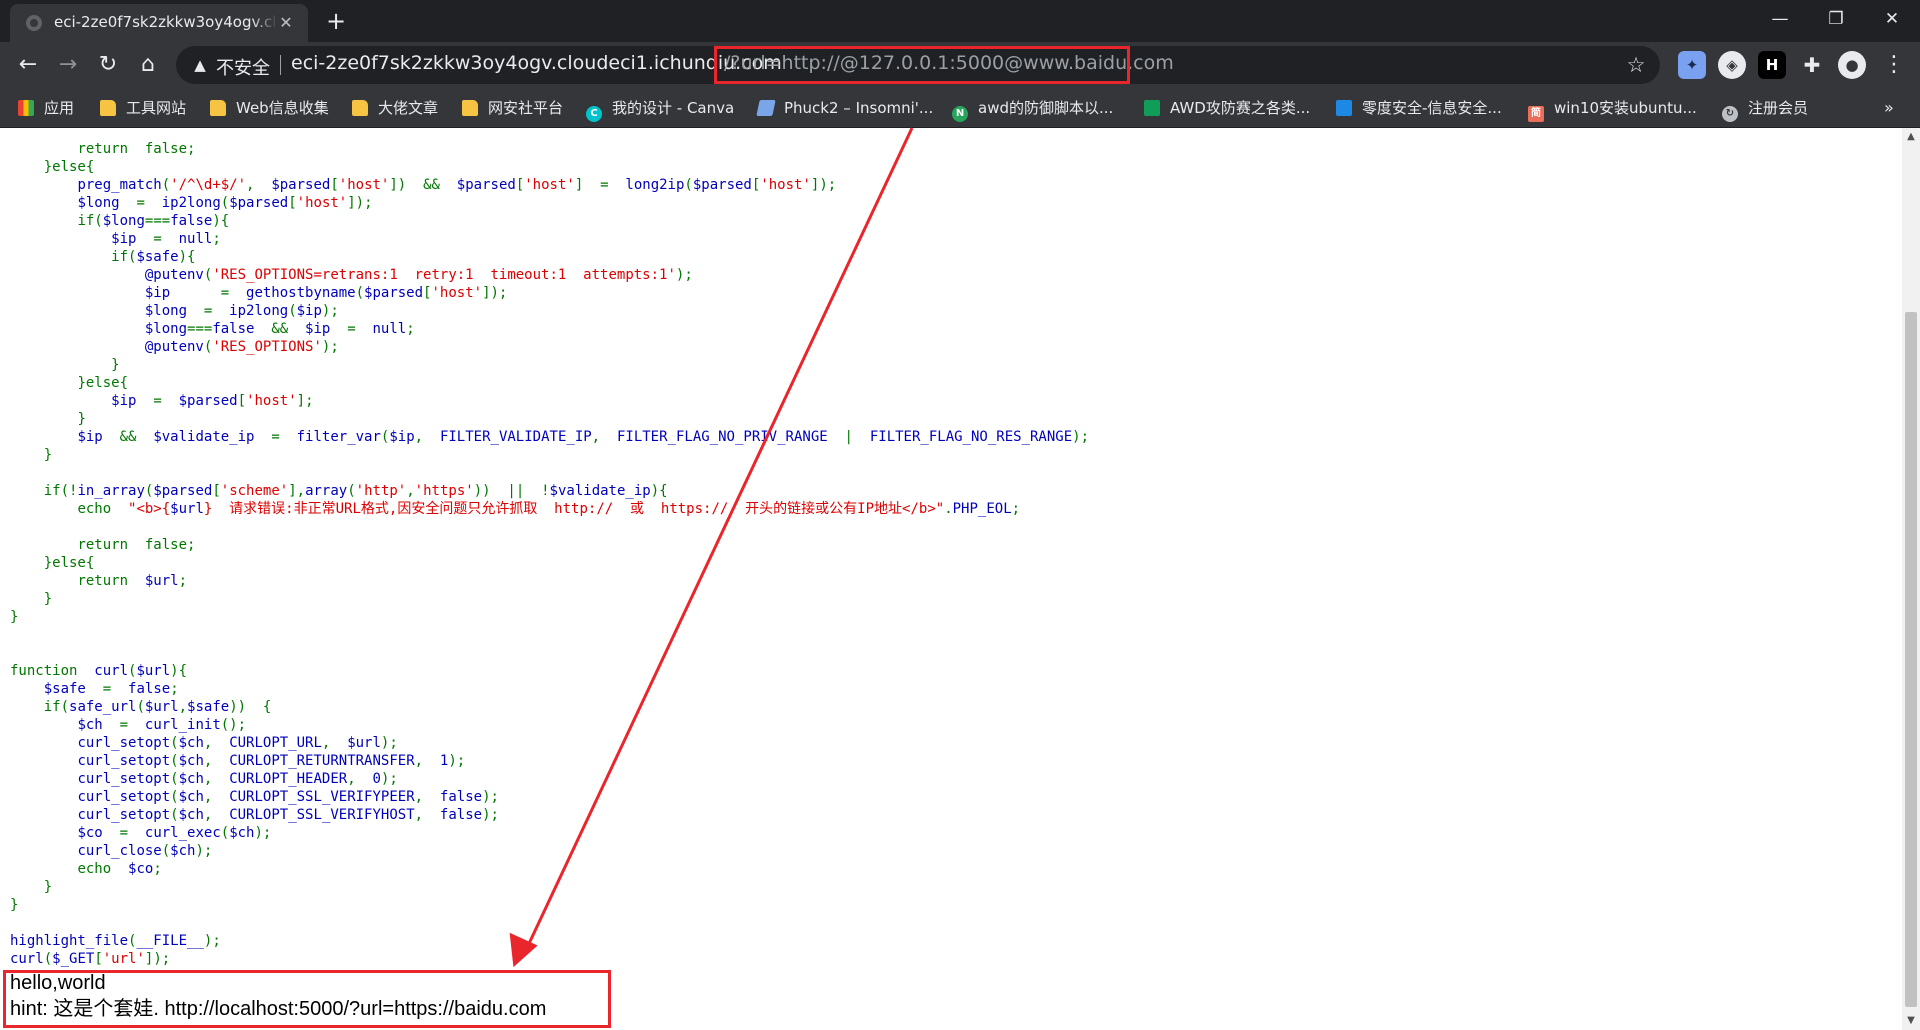 Image resolution: width=1920 pixels, height=1030 pixels. Describe the element at coordinates (549, 149) in the screenshot. I see `code-line: return false;` at that location.